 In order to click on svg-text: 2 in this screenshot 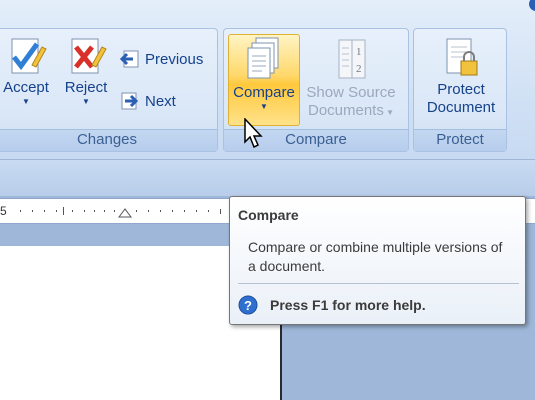, I will do `click(359, 69)`.